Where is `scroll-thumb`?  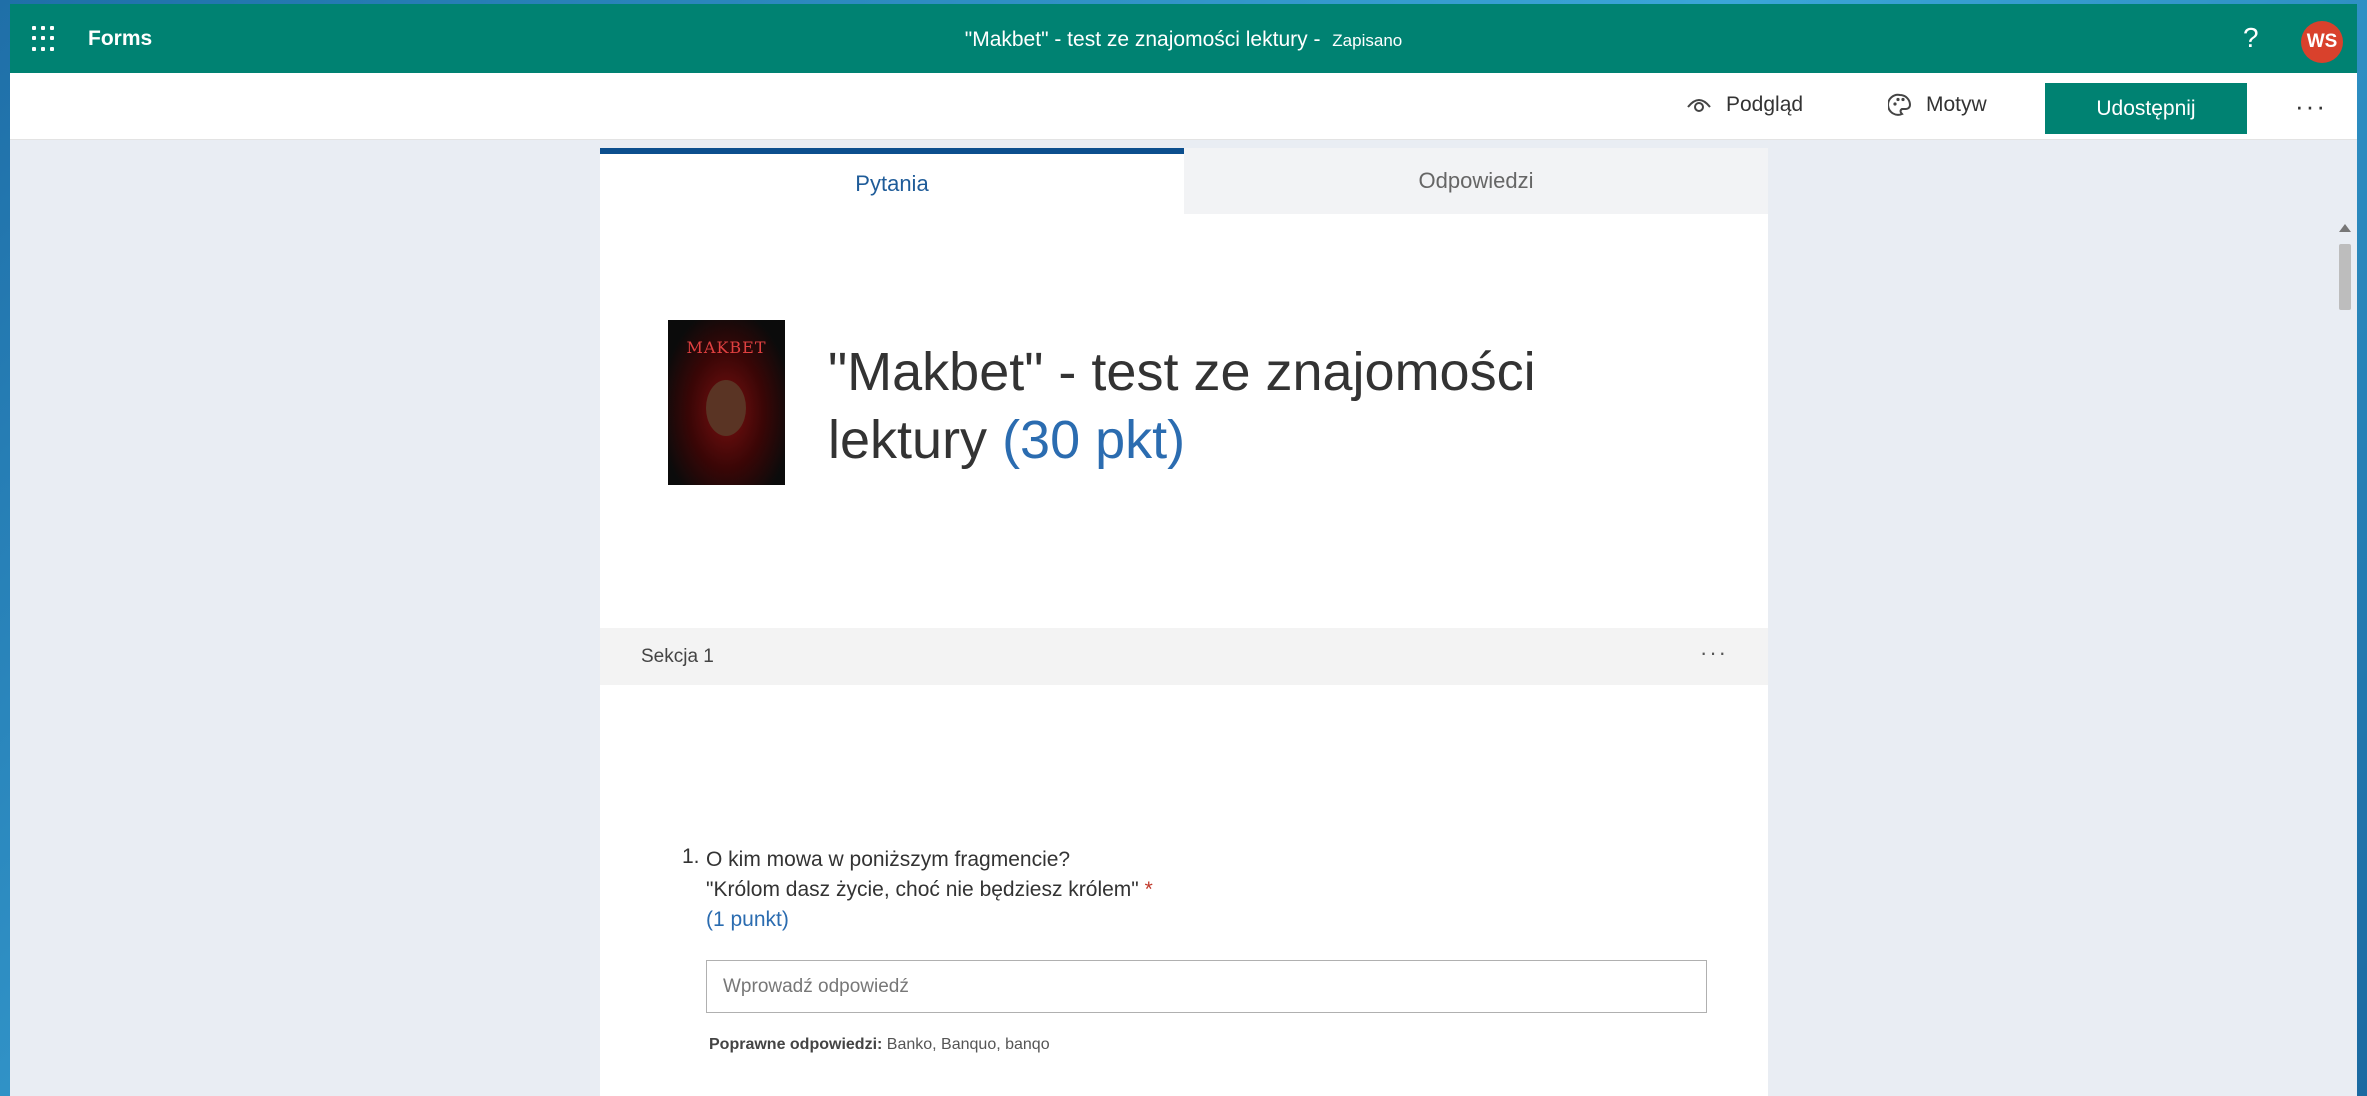 scroll-thumb is located at coordinates (2345, 277).